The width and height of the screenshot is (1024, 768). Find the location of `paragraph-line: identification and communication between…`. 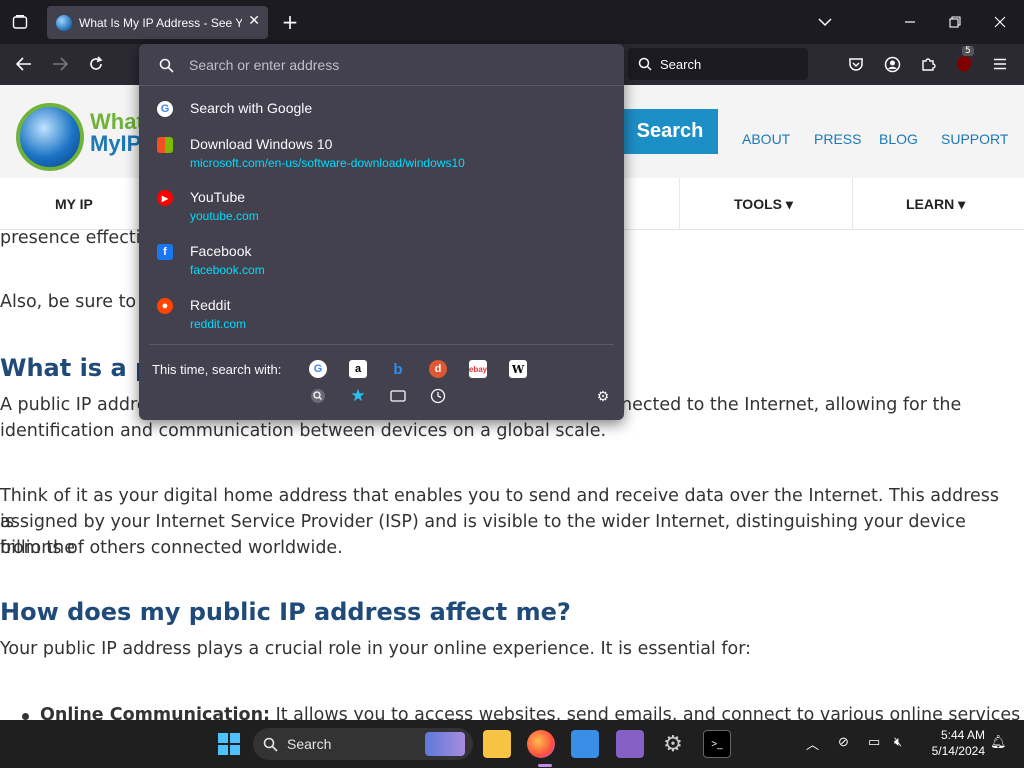

paragraph-line: identification and communication between… is located at coordinates (303, 431).